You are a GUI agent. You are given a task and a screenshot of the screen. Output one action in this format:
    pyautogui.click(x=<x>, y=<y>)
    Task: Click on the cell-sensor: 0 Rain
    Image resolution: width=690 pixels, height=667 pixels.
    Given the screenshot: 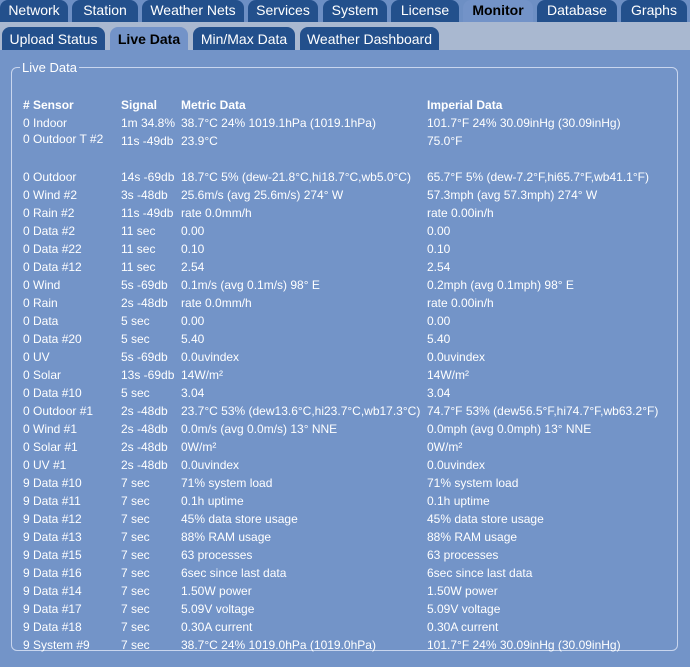 What is the action you would take?
    pyautogui.click(x=40, y=303)
    